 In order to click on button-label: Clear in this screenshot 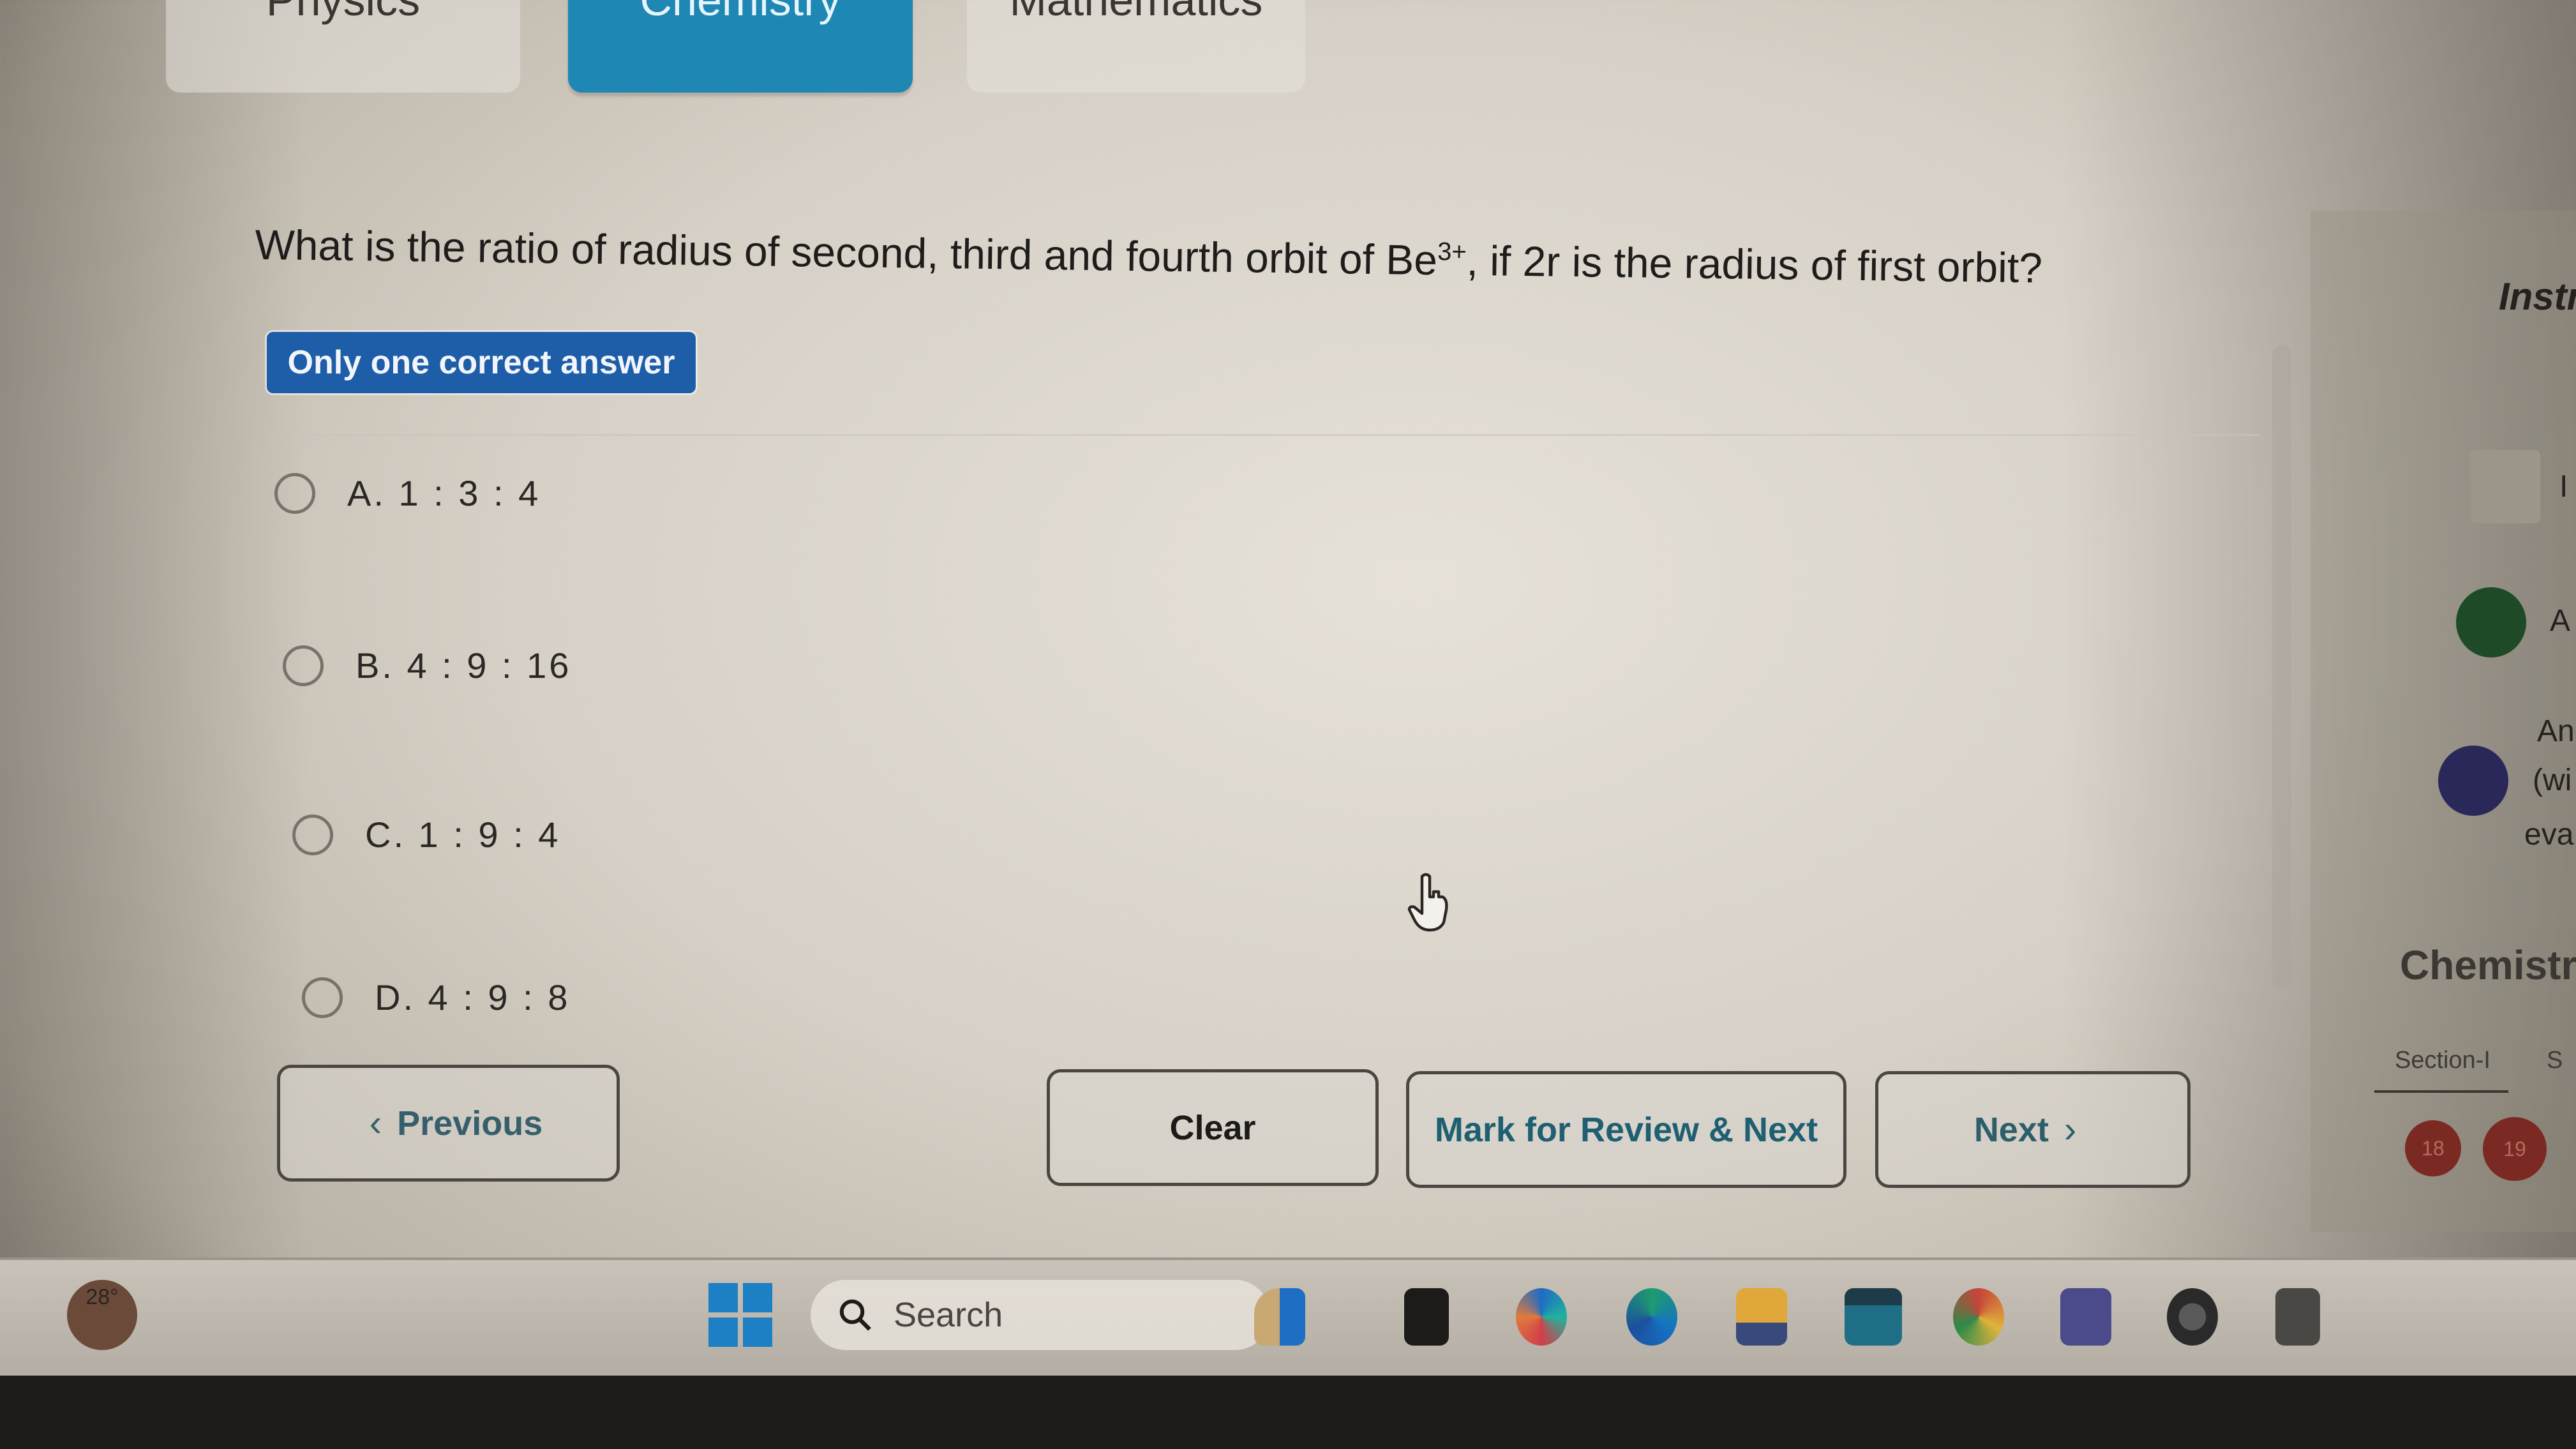, I will do `click(1212, 1127)`.